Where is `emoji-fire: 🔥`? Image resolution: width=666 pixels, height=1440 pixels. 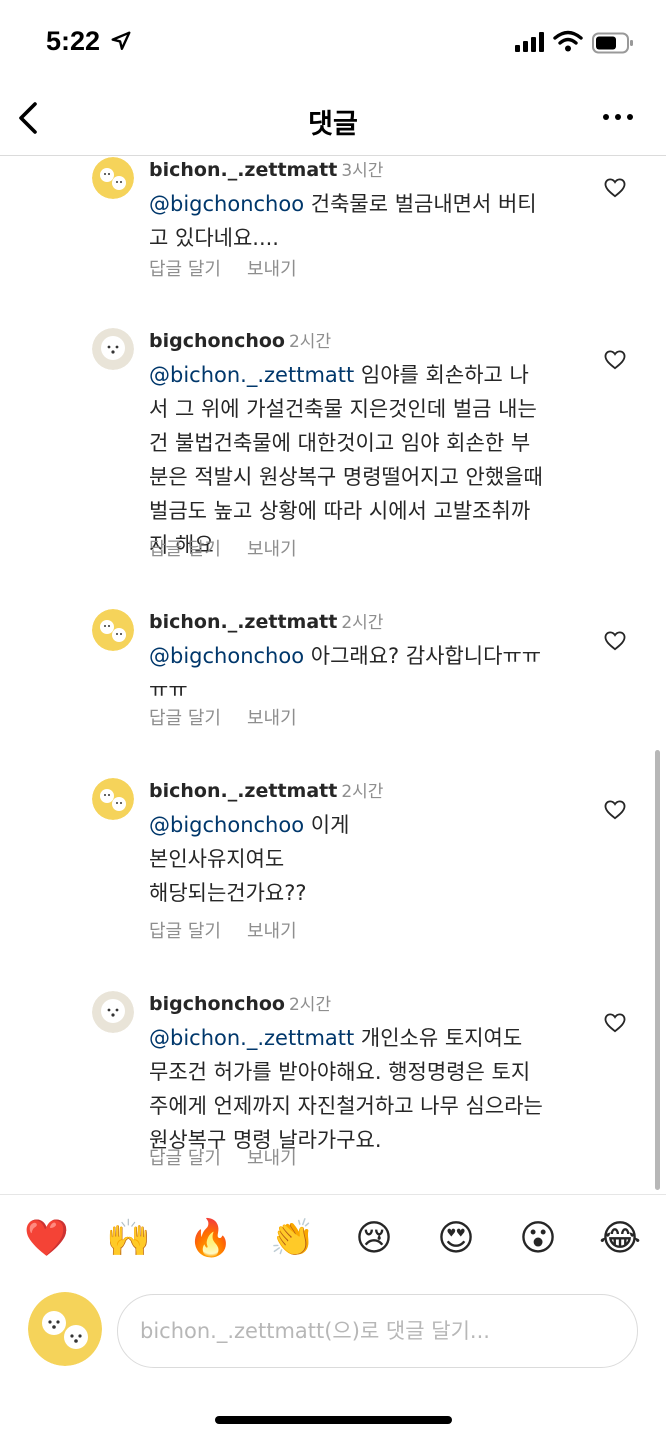
emoji-fire: 🔥 is located at coordinates (210, 1239).